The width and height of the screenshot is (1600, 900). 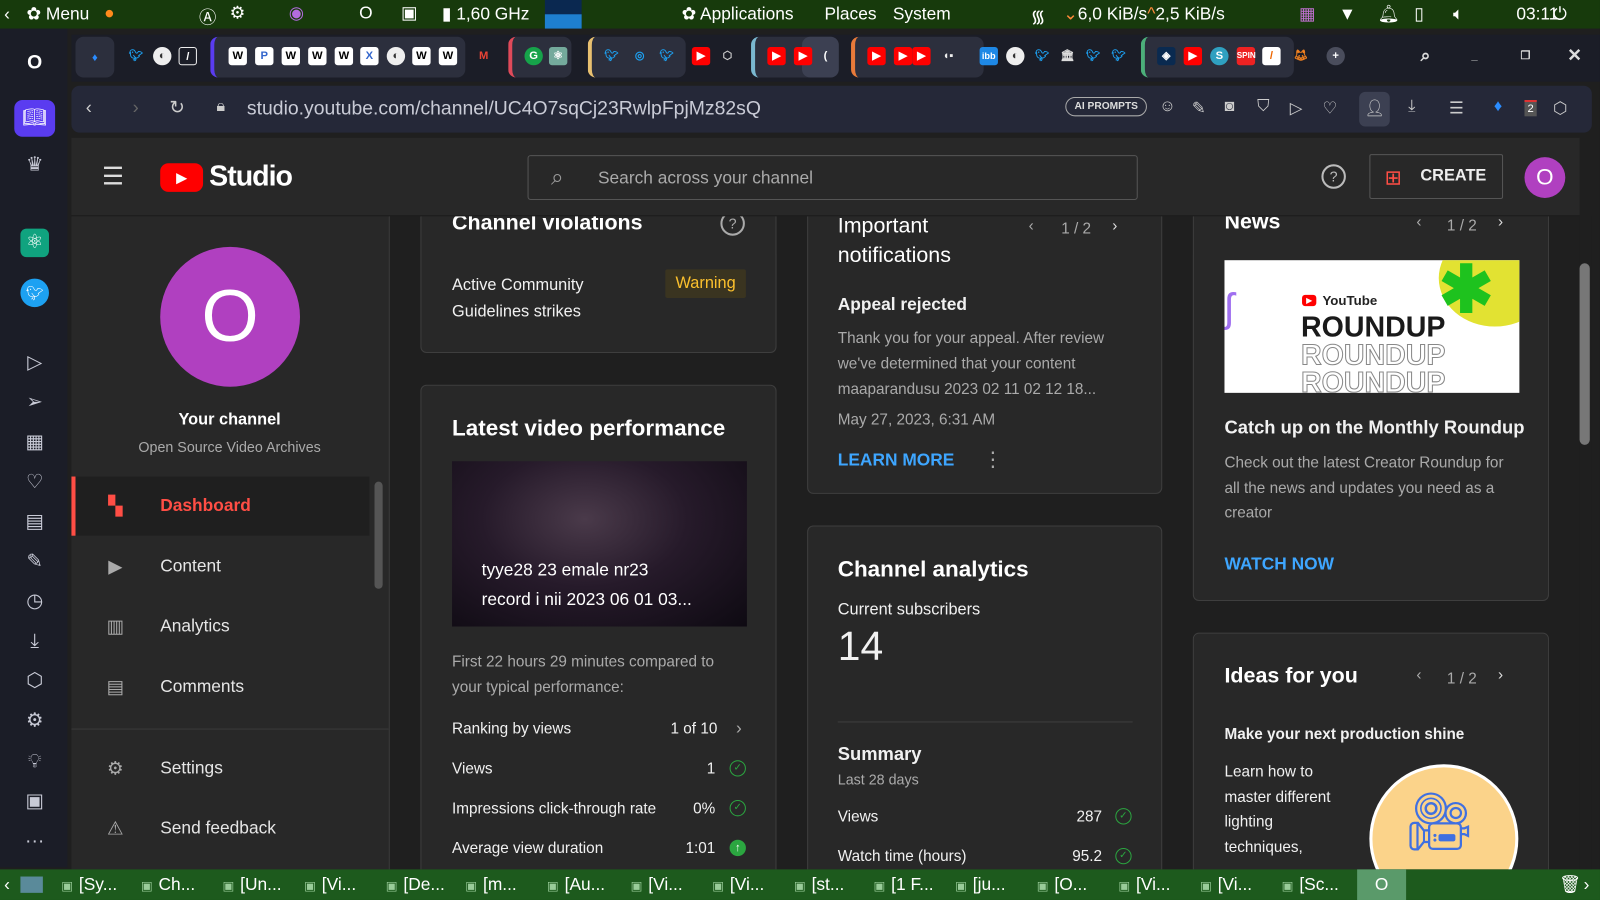 What do you see at coordinates (988, 56) in the screenshot?
I see `tab-ibb: ibb` at bounding box center [988, 56].